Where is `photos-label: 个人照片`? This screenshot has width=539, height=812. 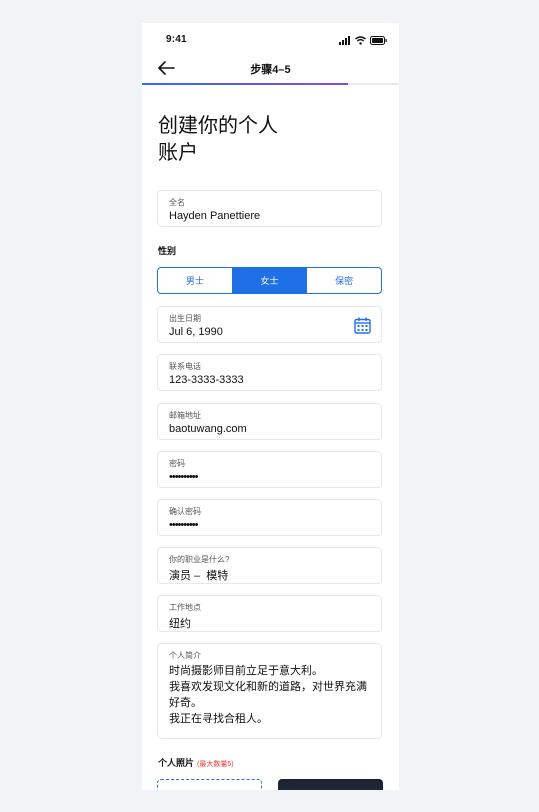
photos-label: 个人照片 is located at coordinates (176, 763).